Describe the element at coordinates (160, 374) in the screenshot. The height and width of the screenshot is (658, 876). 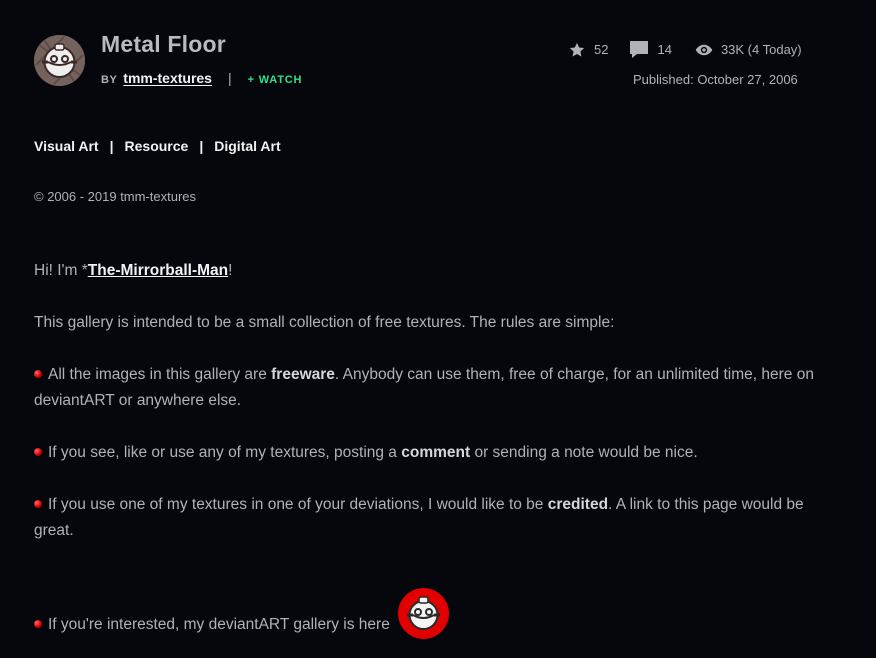
I see `rule1-text: All the images in this gallery are` at that location.